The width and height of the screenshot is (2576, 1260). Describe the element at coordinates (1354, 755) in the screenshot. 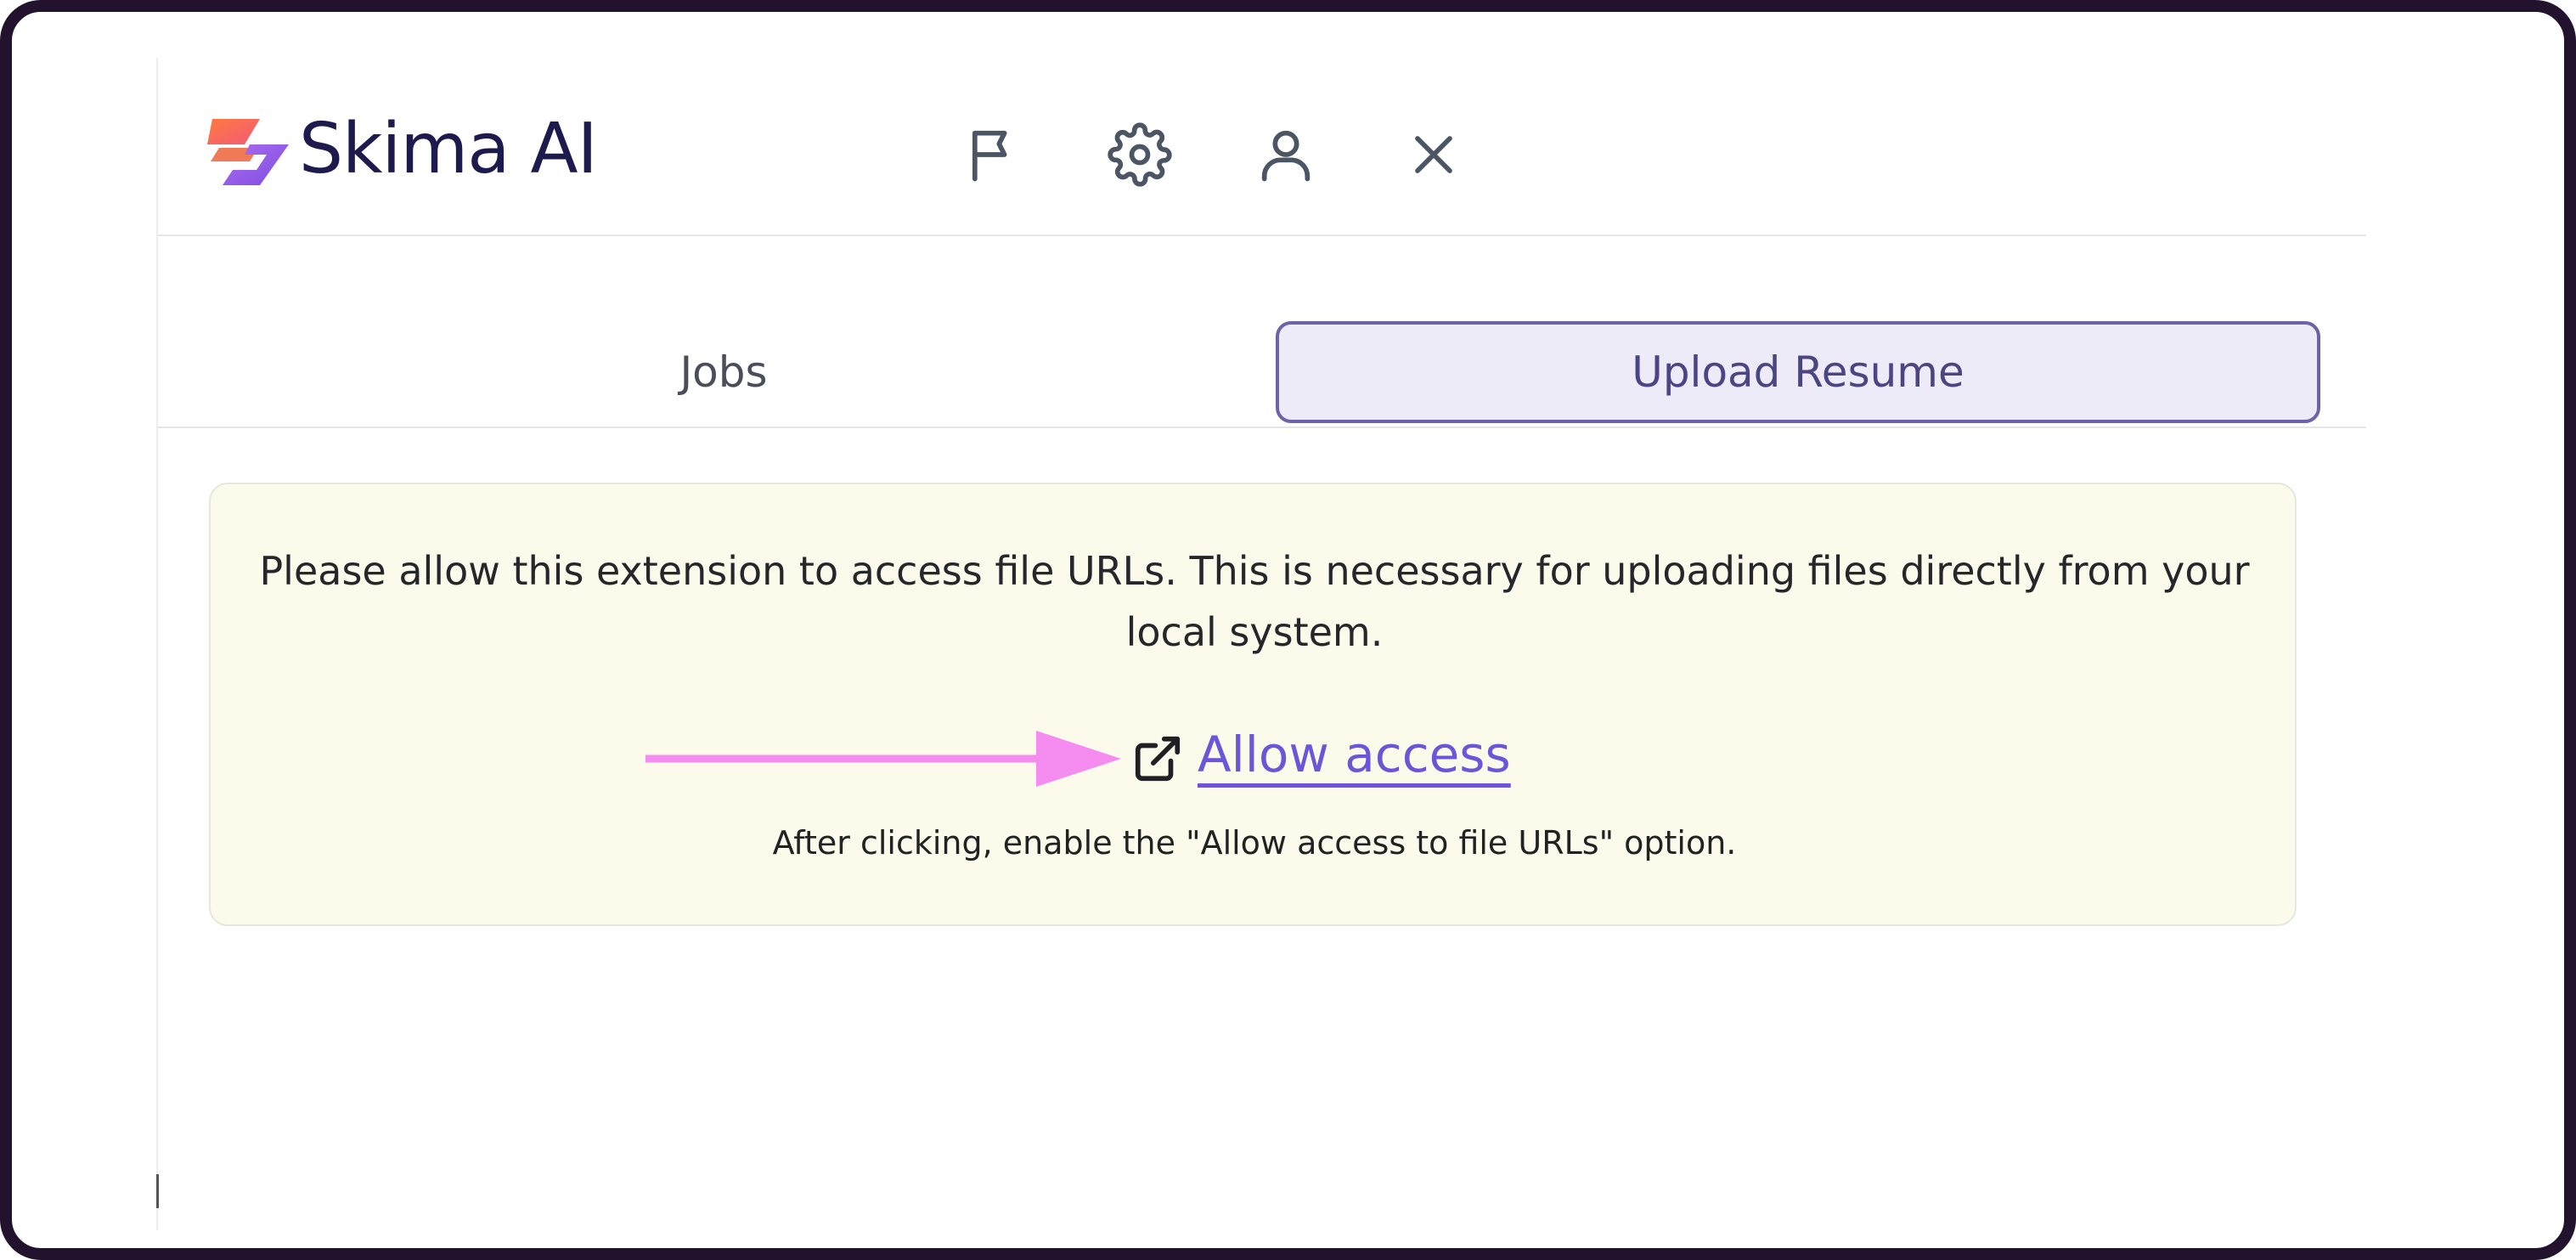

I see `allow-access-link: Allow access` at that location.